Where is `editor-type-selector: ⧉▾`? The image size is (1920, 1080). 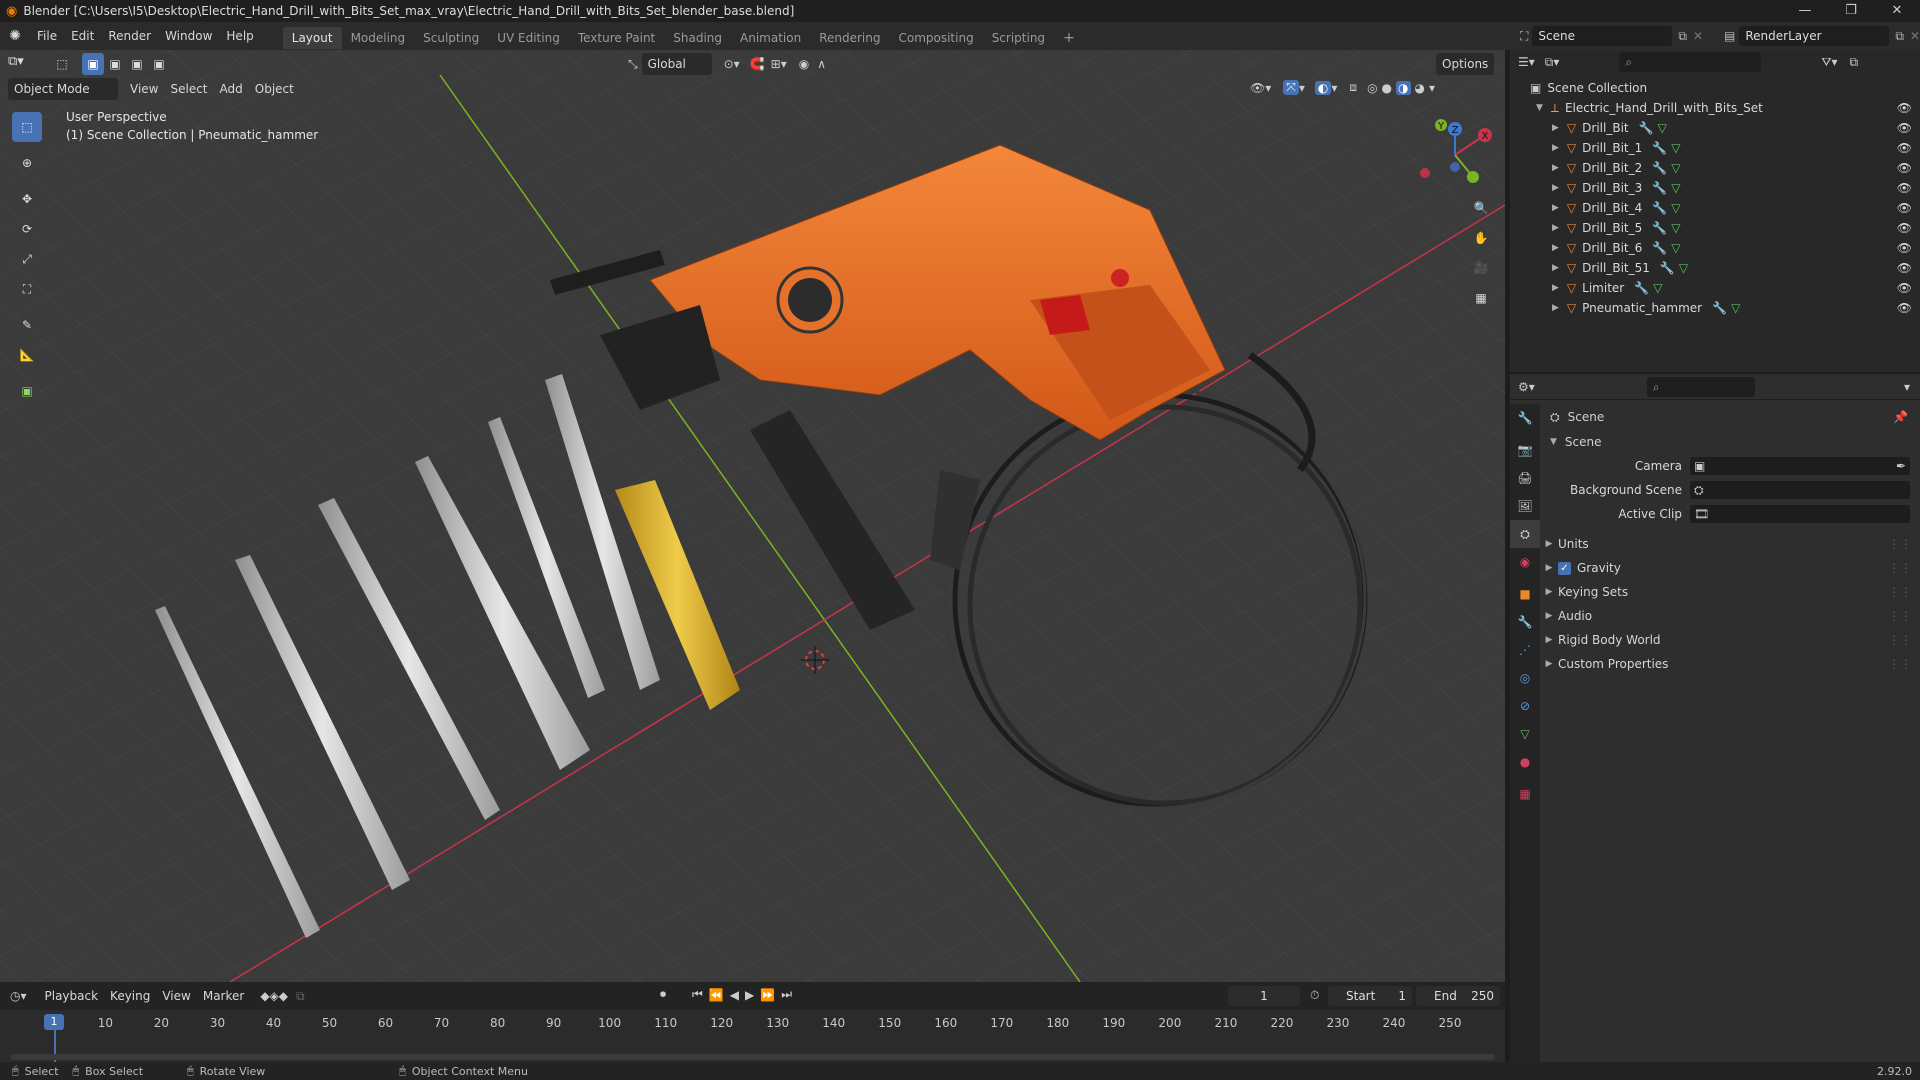
editor-type-selector: ⧉▾ is located at coordinates (16, 61).